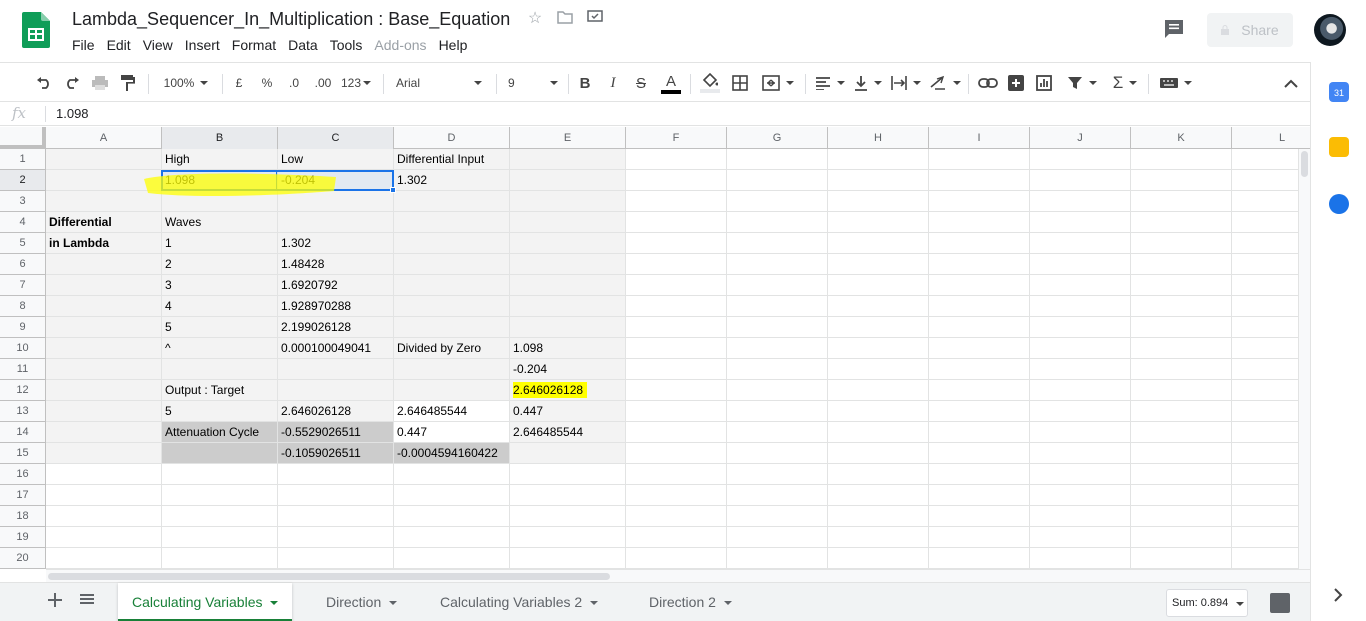 This screenshot has width=1366, height=621. Describe the element at coordinates (452, 222) in the screenshot. I see `cell-d4` at that location.